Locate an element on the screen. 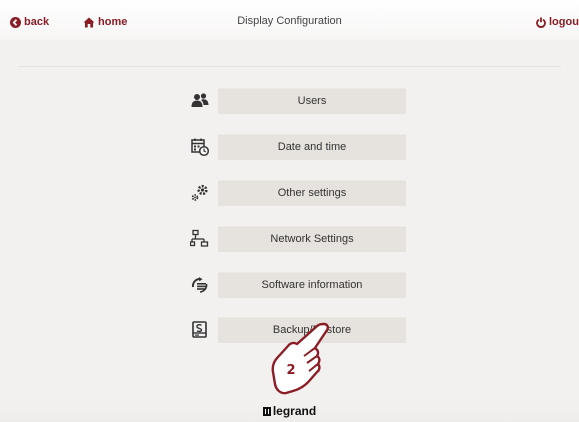  menu-item-other-settings: Other settings is located at coordinates (296, 193).